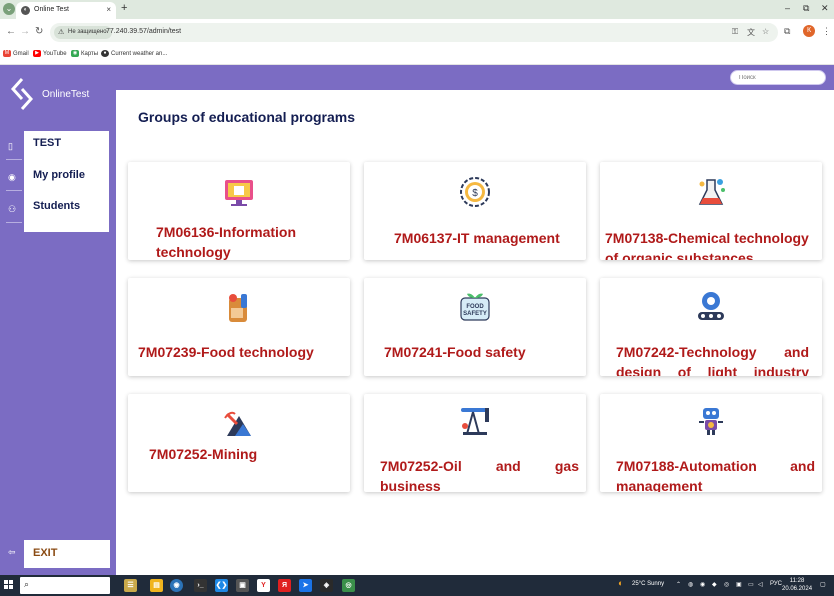  I want to click on chemistry-flask-icon, so click(711, 192).